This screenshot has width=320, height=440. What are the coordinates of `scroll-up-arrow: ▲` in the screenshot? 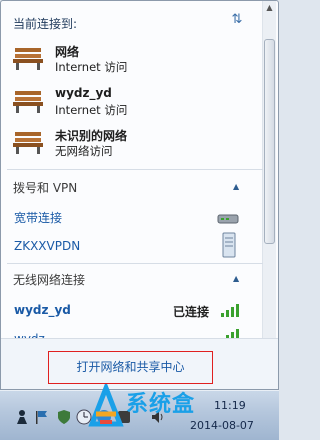 It's located at (269, 8).